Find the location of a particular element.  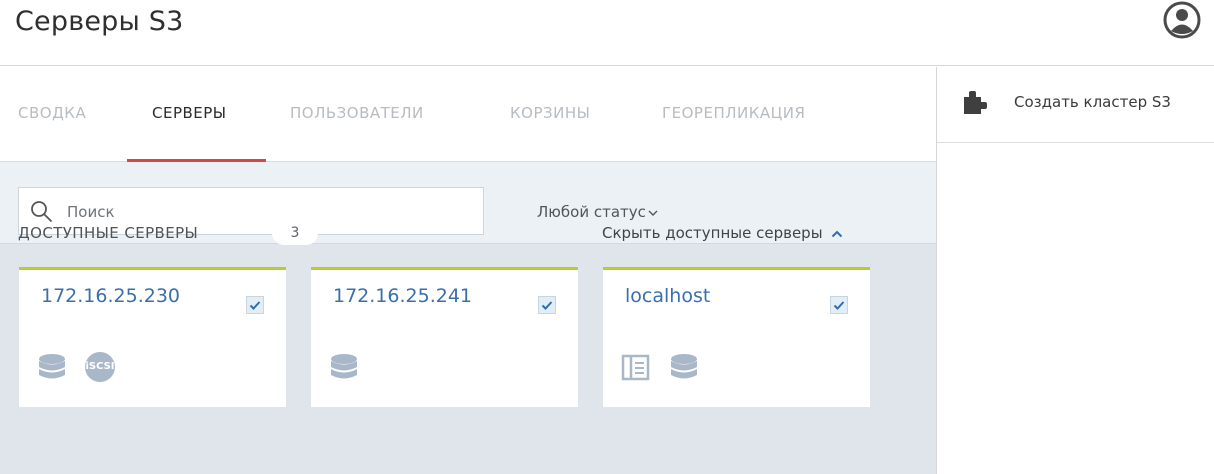

server-card: 172.16.25.230 iSCSI is located at coordinates (152, 337).